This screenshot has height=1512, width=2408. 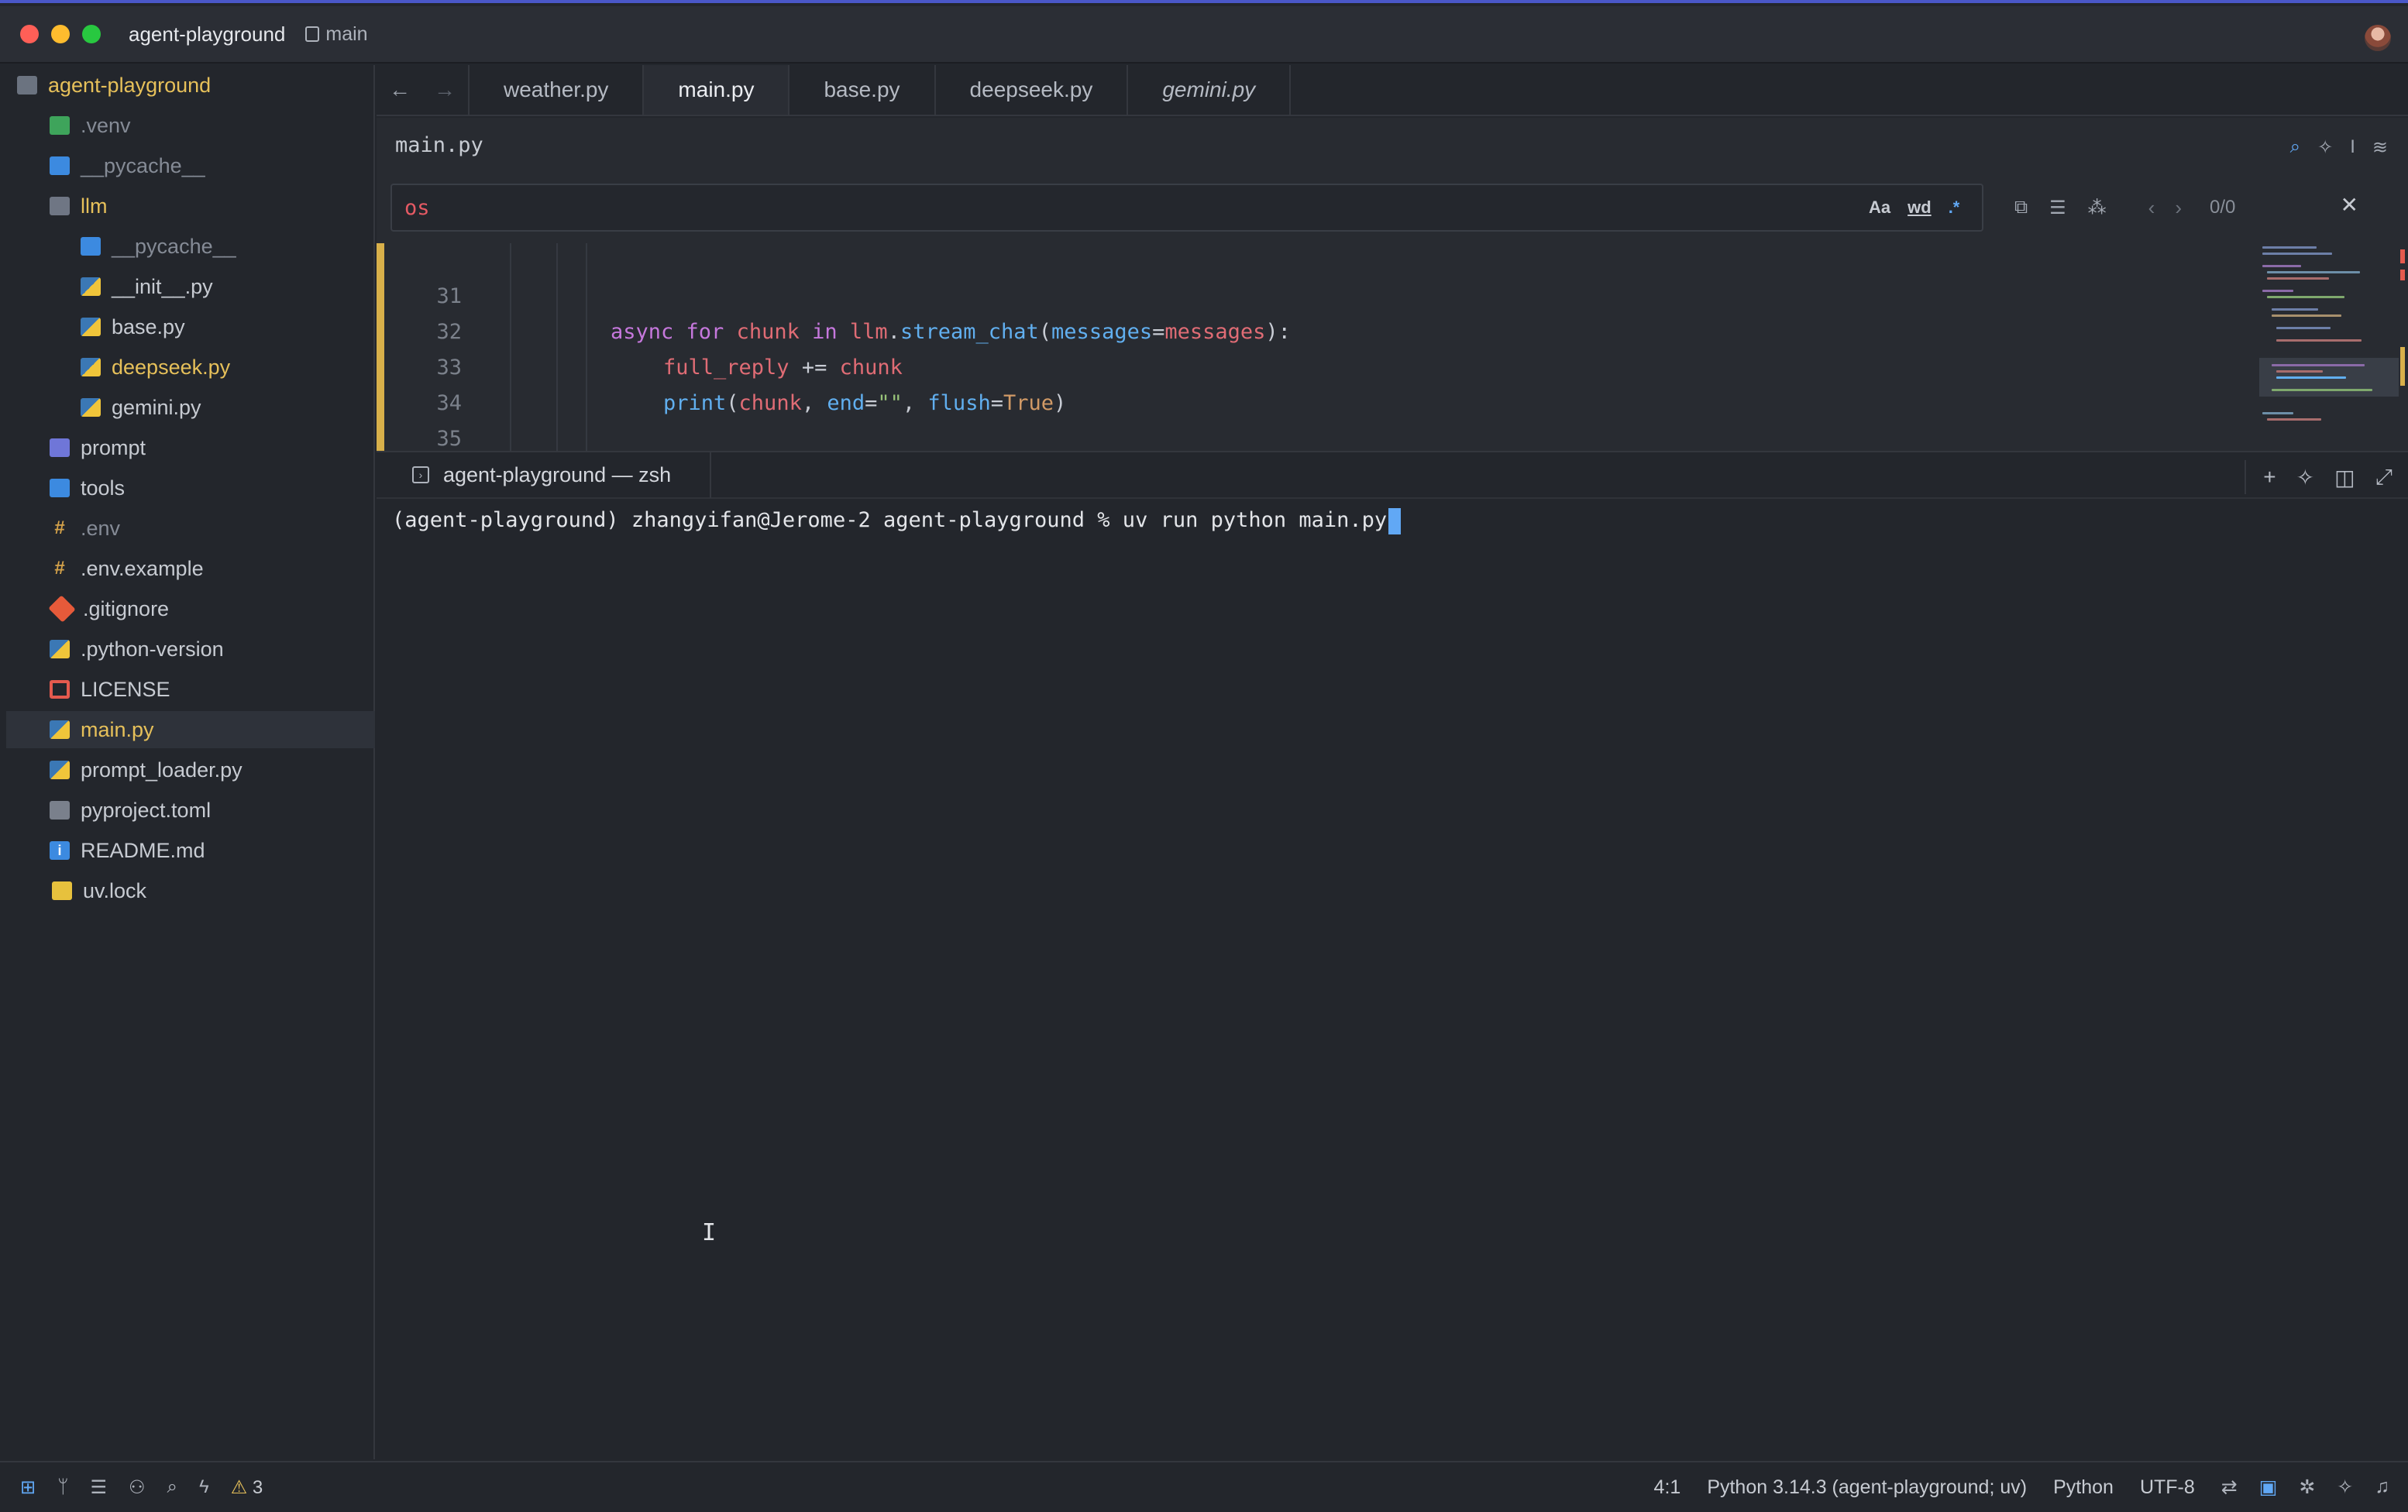 What do you see at coordinates (100, 1487) in the screenshot?
I see `outline-icon: ☰` at bounding box center [100, 1487].